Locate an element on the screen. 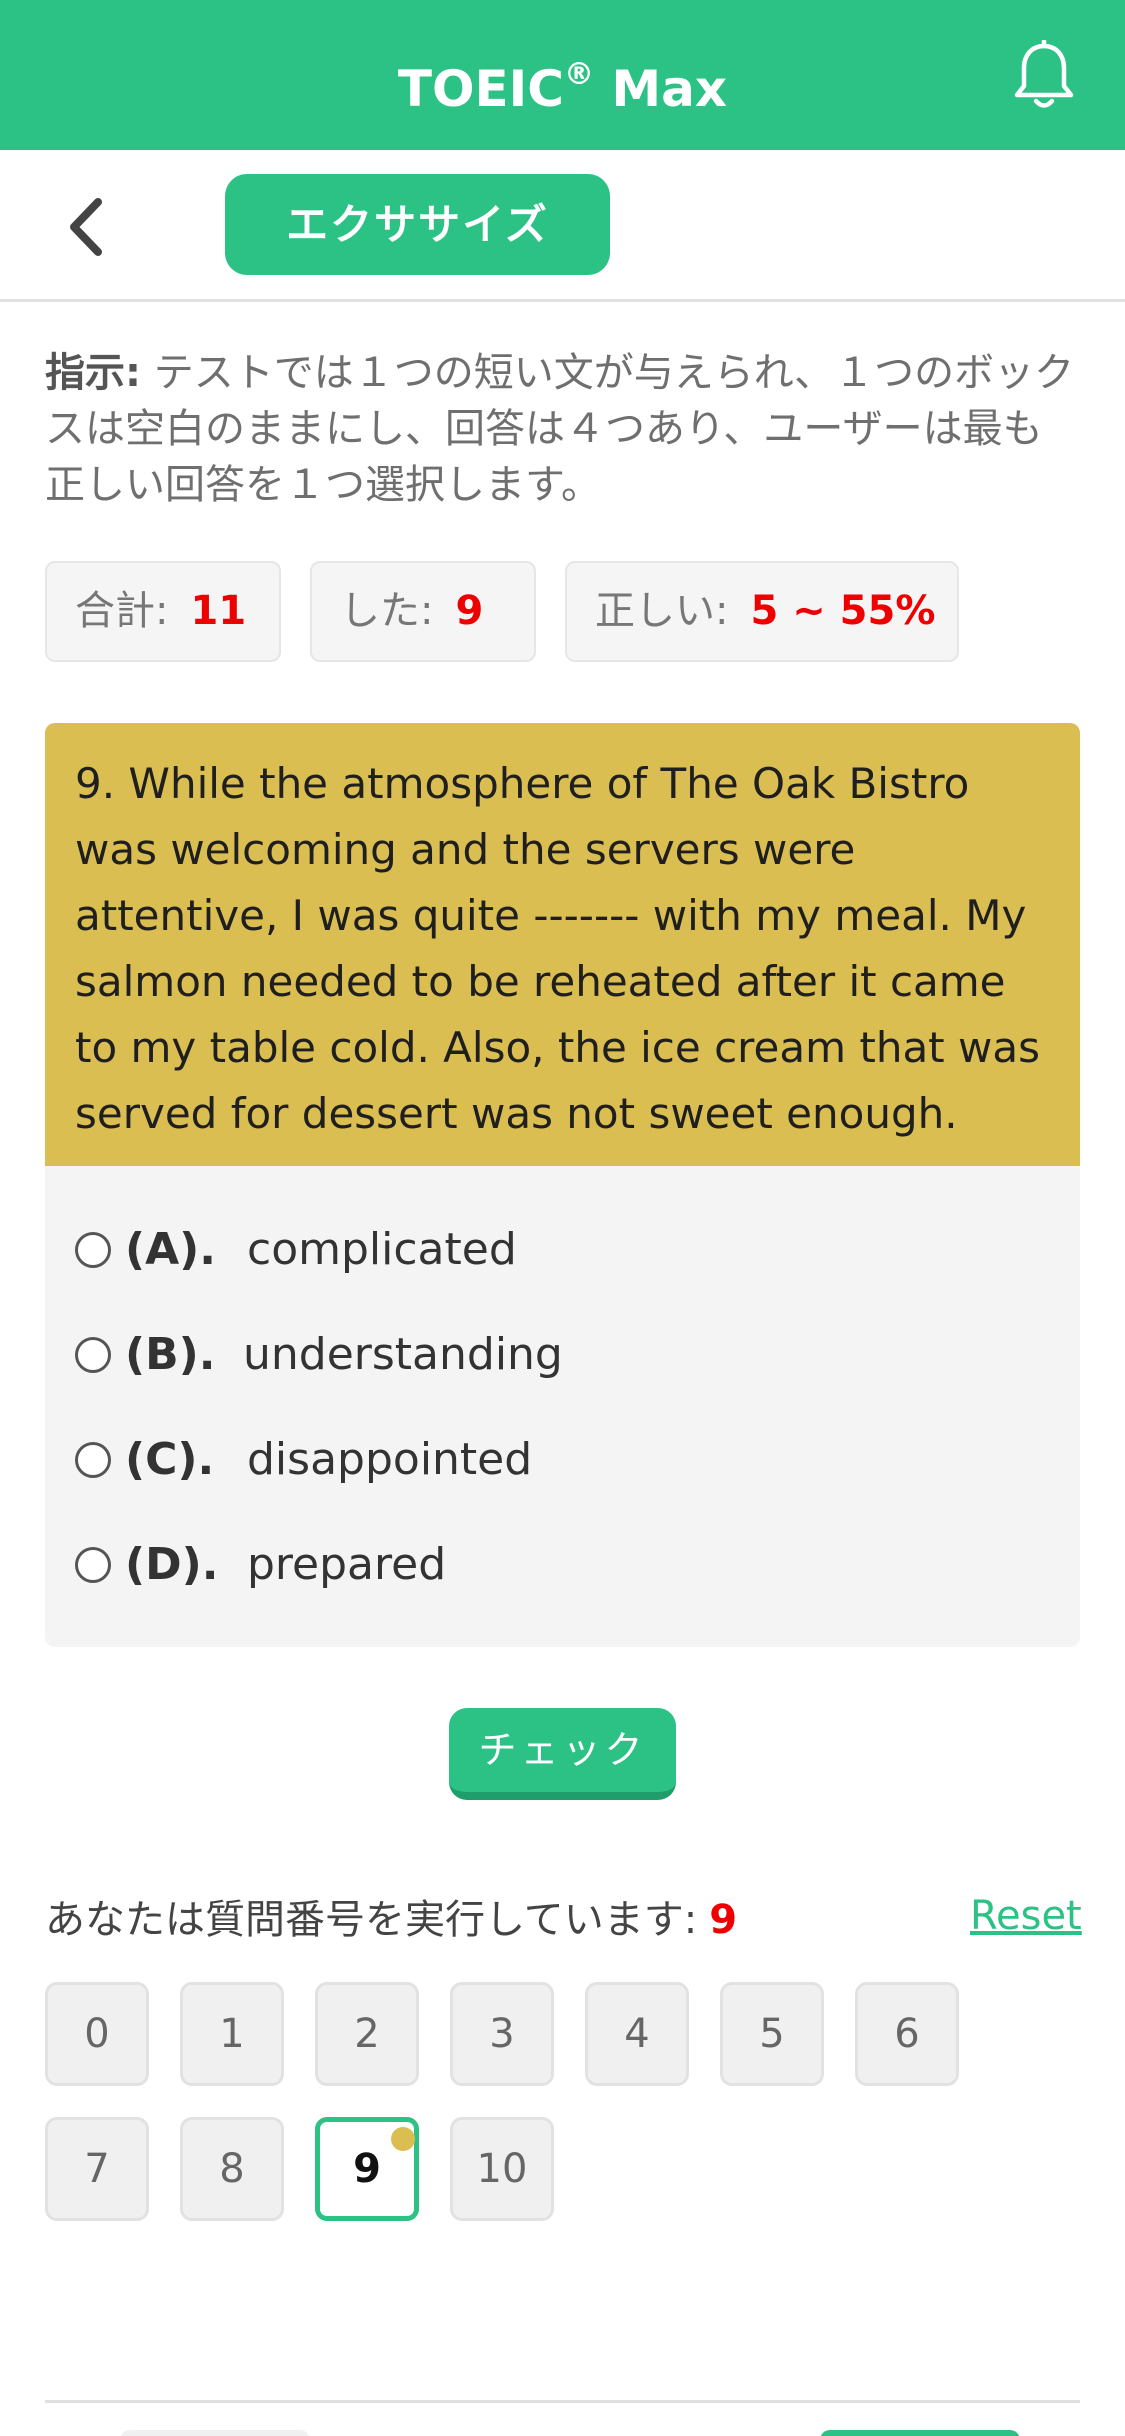 The image size is (1125, 2436). question-number-button: 7 is located at coordinates (97, 2169).